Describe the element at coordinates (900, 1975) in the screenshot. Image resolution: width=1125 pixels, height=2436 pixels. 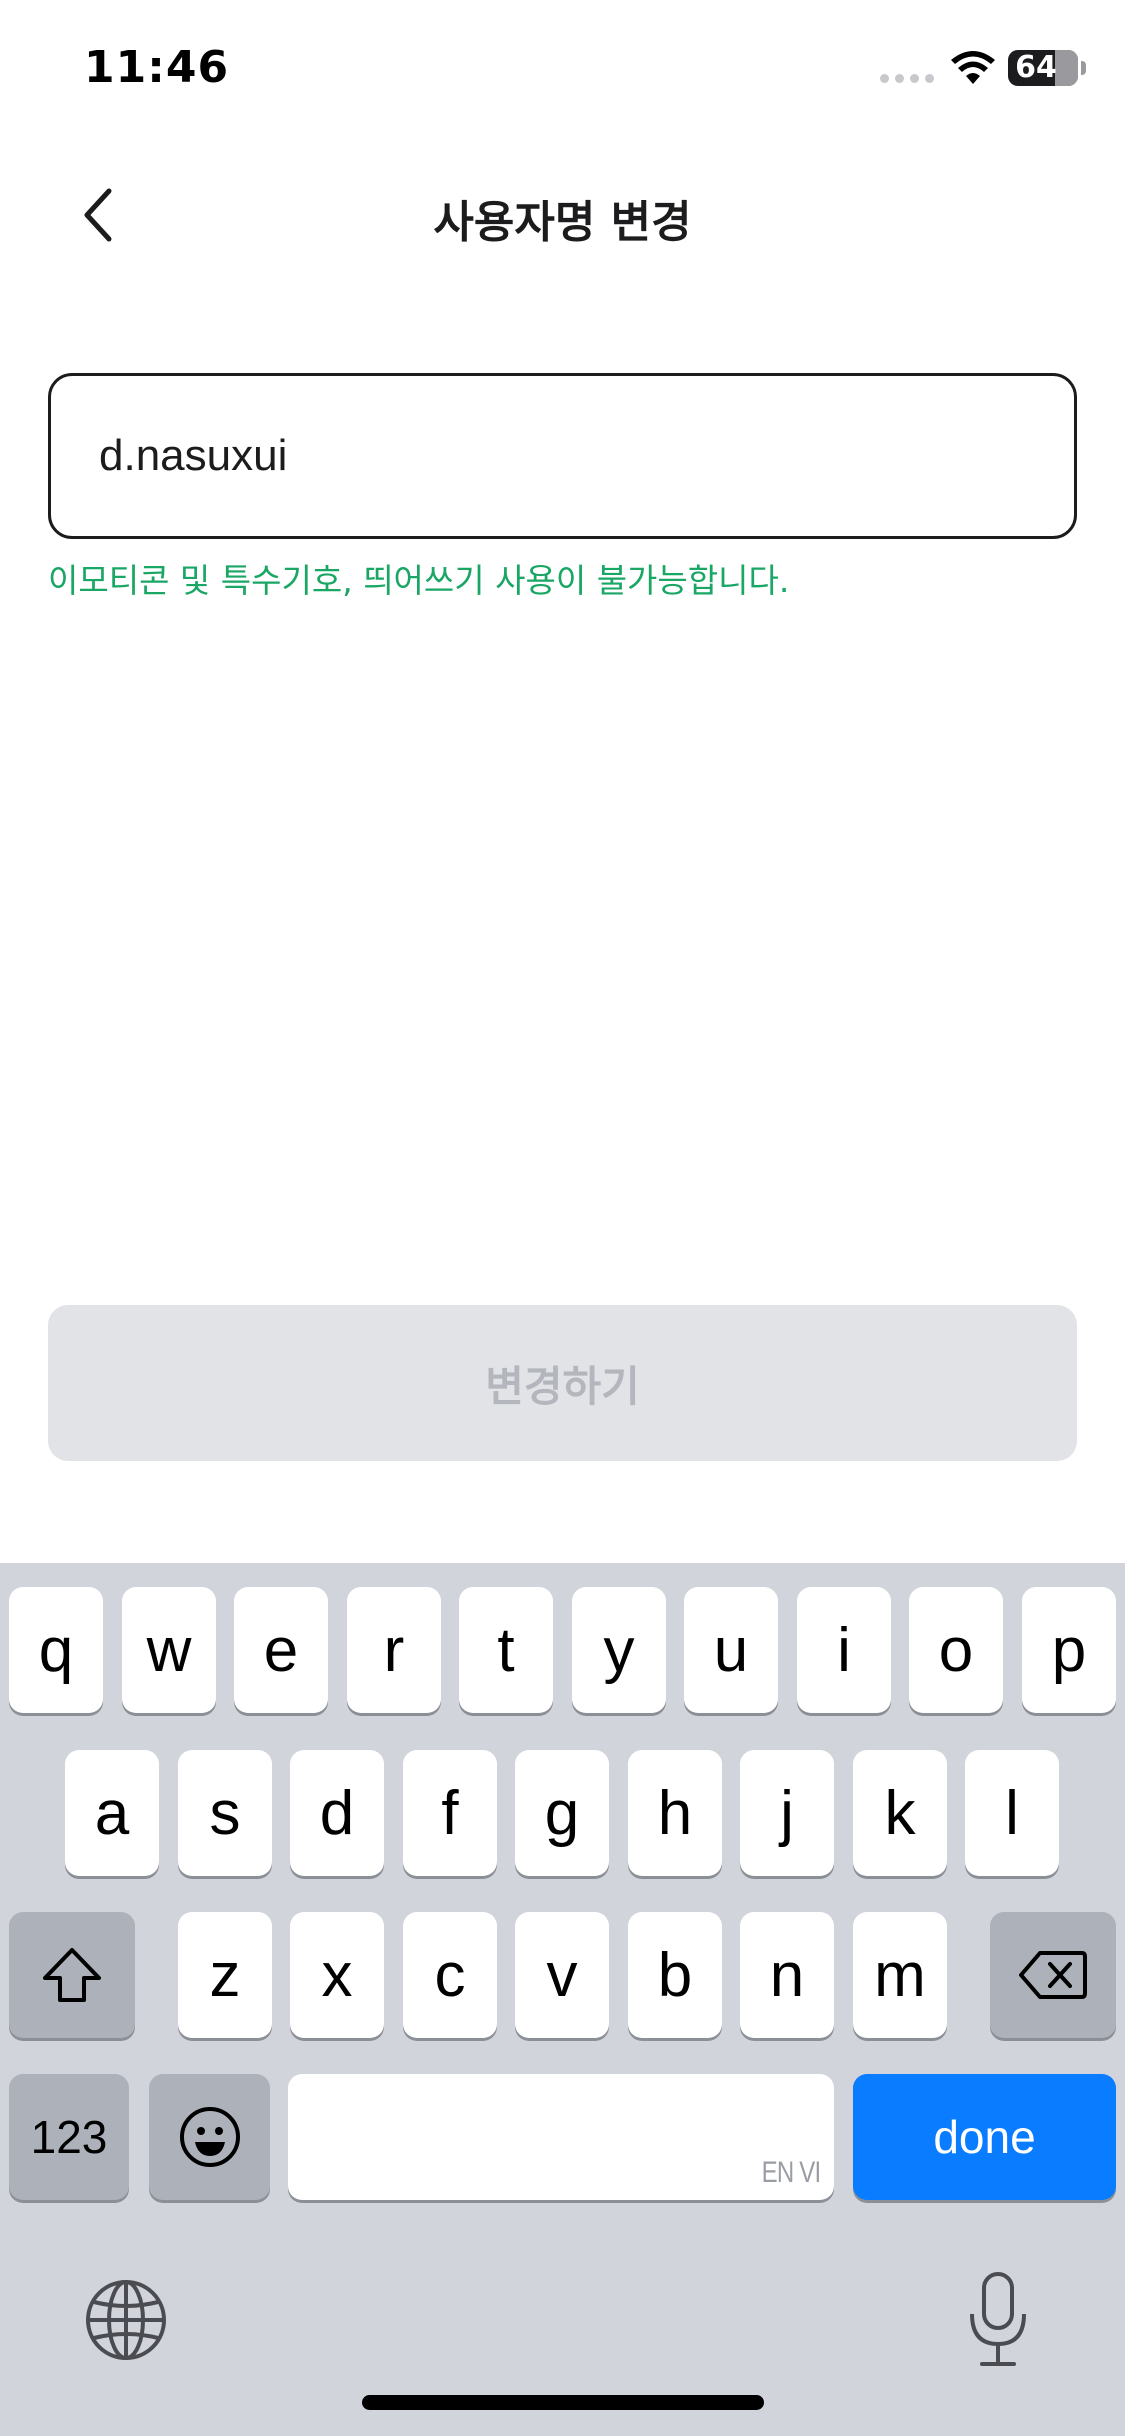
I see `key-m: m` at that location.